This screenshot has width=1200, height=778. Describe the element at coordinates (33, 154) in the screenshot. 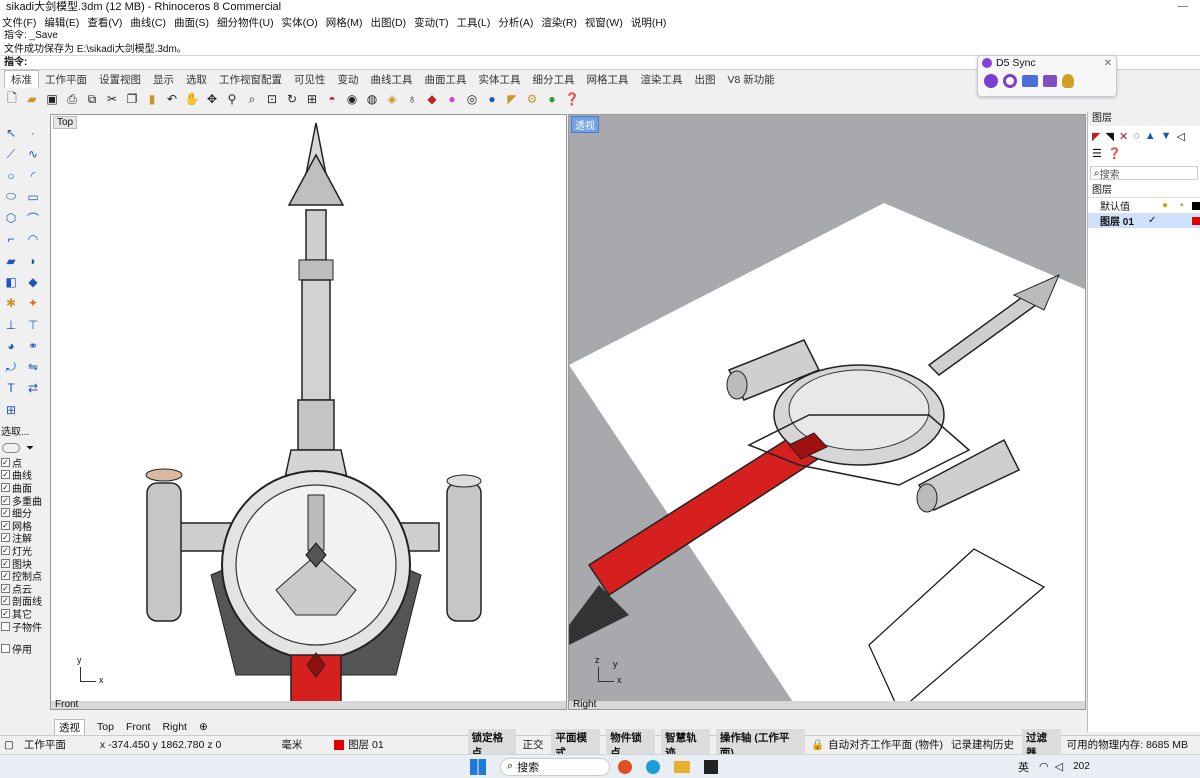

I see `curve-icon: ∿` at that location.